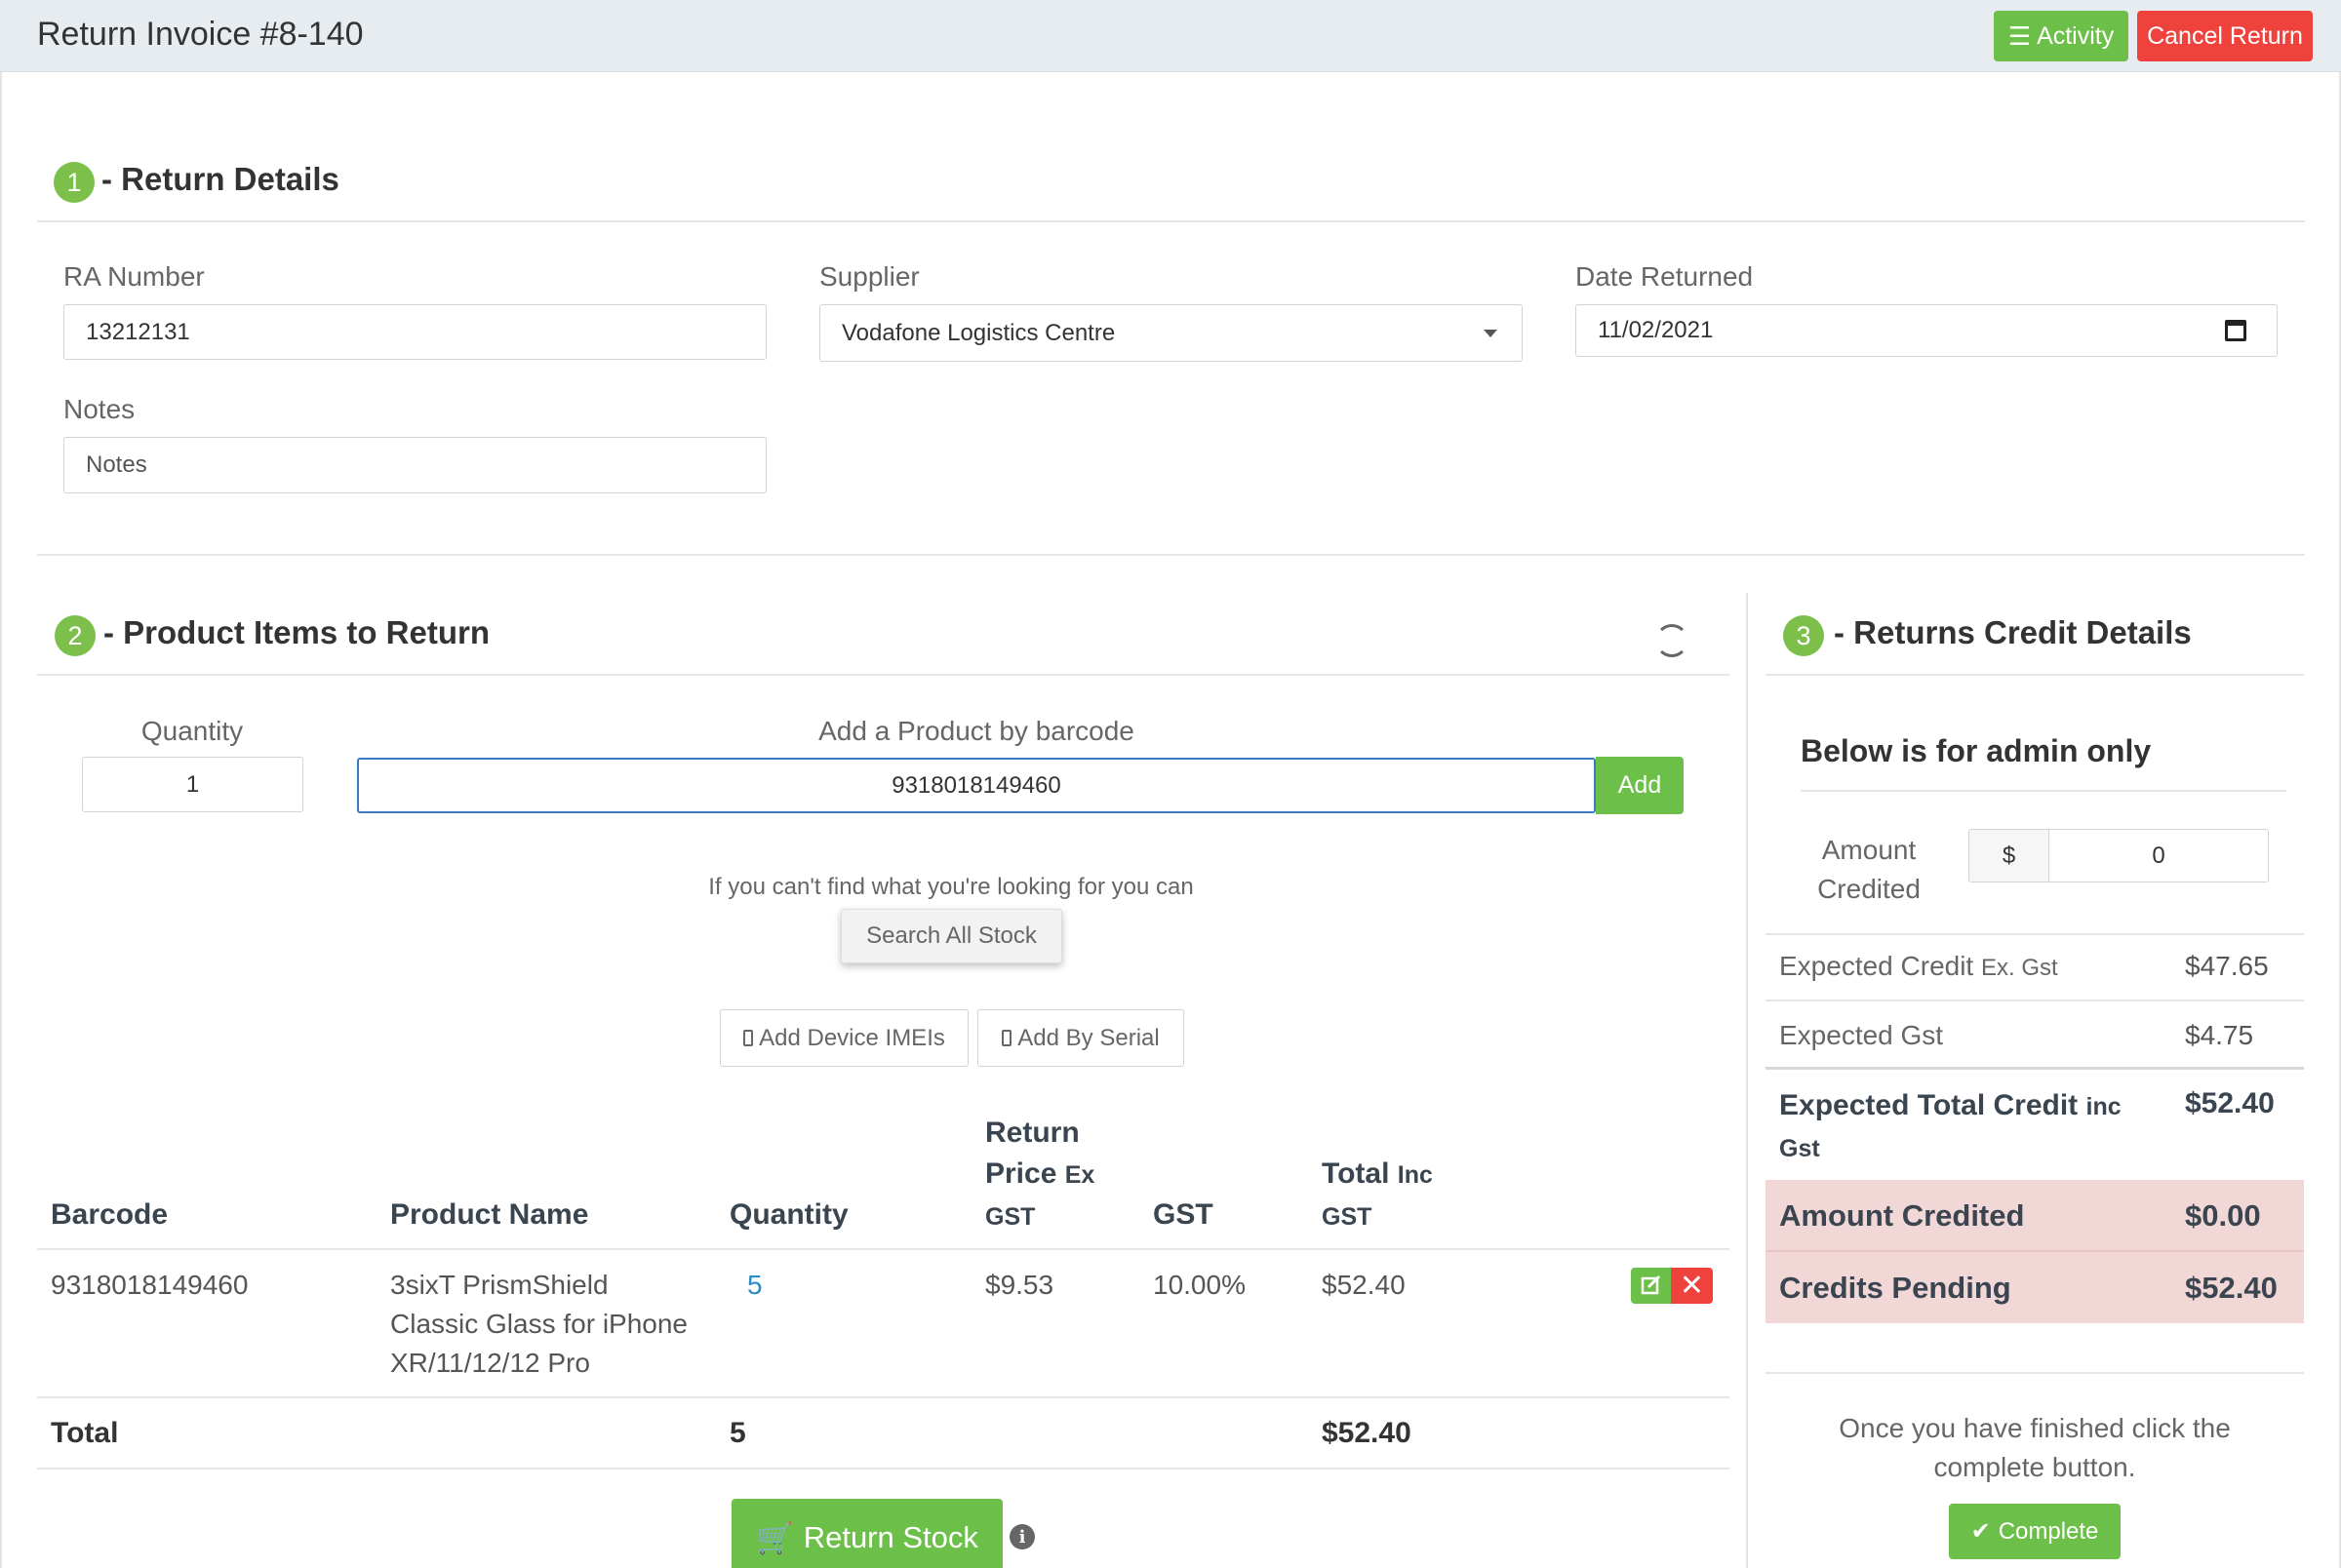 The width and height of the screenshot is (2341, 1568). Describe the element at coordinates (1902, 1215) in the screenshot. I see `amount-credited-row-label: Amount Credited` at that location.